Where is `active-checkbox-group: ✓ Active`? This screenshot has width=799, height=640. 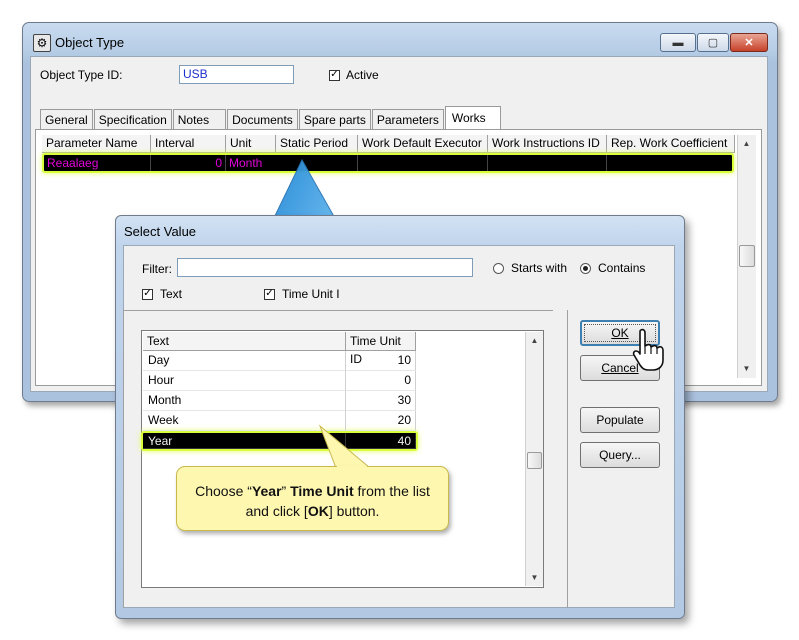 active-checkbox-group: ✓ Active is located at coordinates (354, 75).